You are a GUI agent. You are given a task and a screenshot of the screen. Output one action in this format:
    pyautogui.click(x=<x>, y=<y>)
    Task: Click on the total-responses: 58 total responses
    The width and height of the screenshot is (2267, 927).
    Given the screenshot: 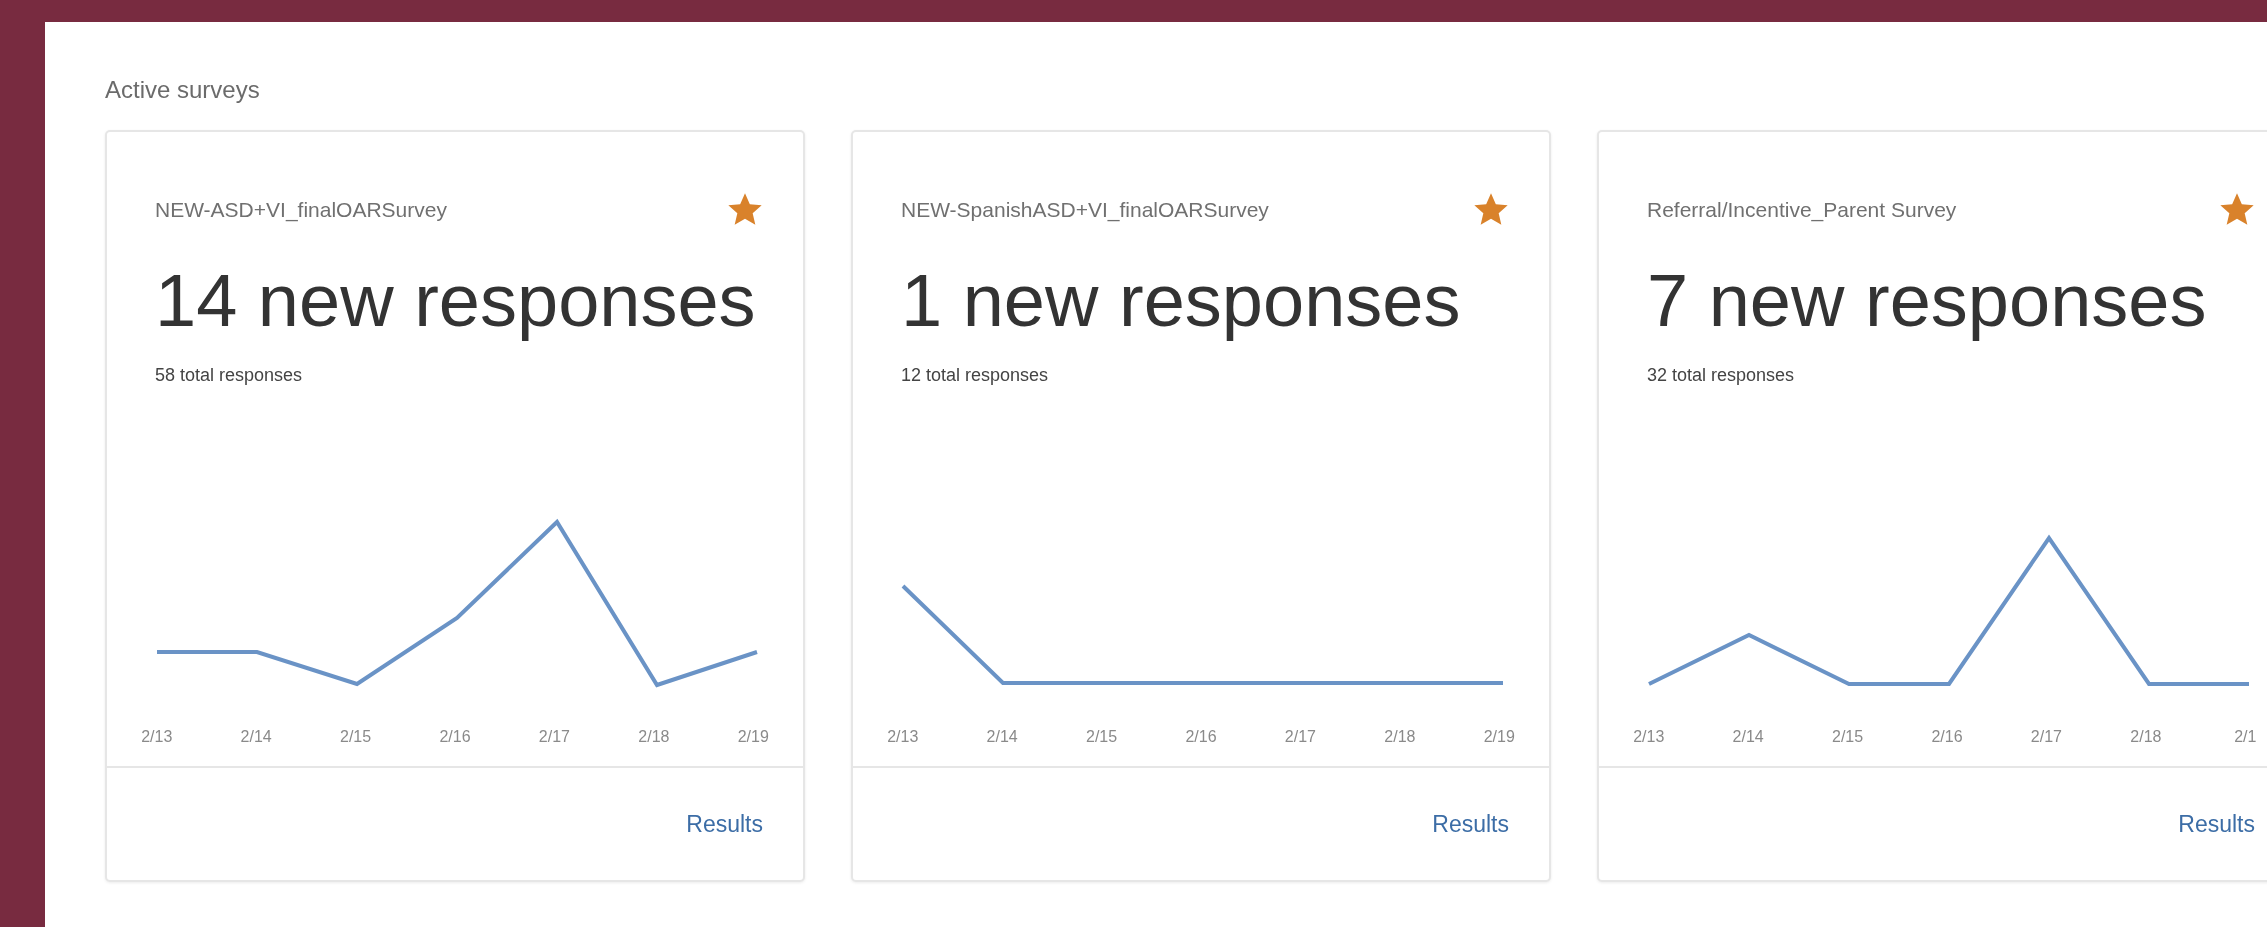 What is the action you would take?
    pyautogui.click(x=229, y=375)
    